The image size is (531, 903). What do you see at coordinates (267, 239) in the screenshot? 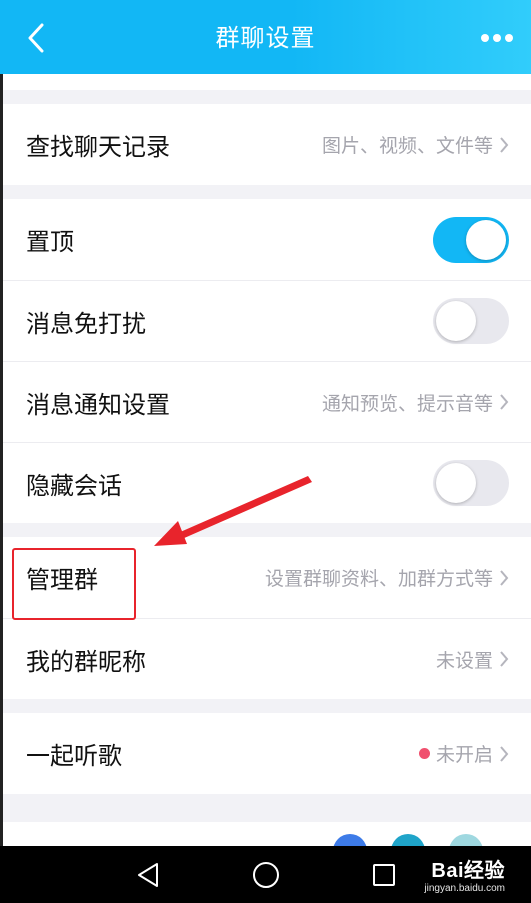
I see `row-pin-top: 置顶` at bounding box center [267, 239].